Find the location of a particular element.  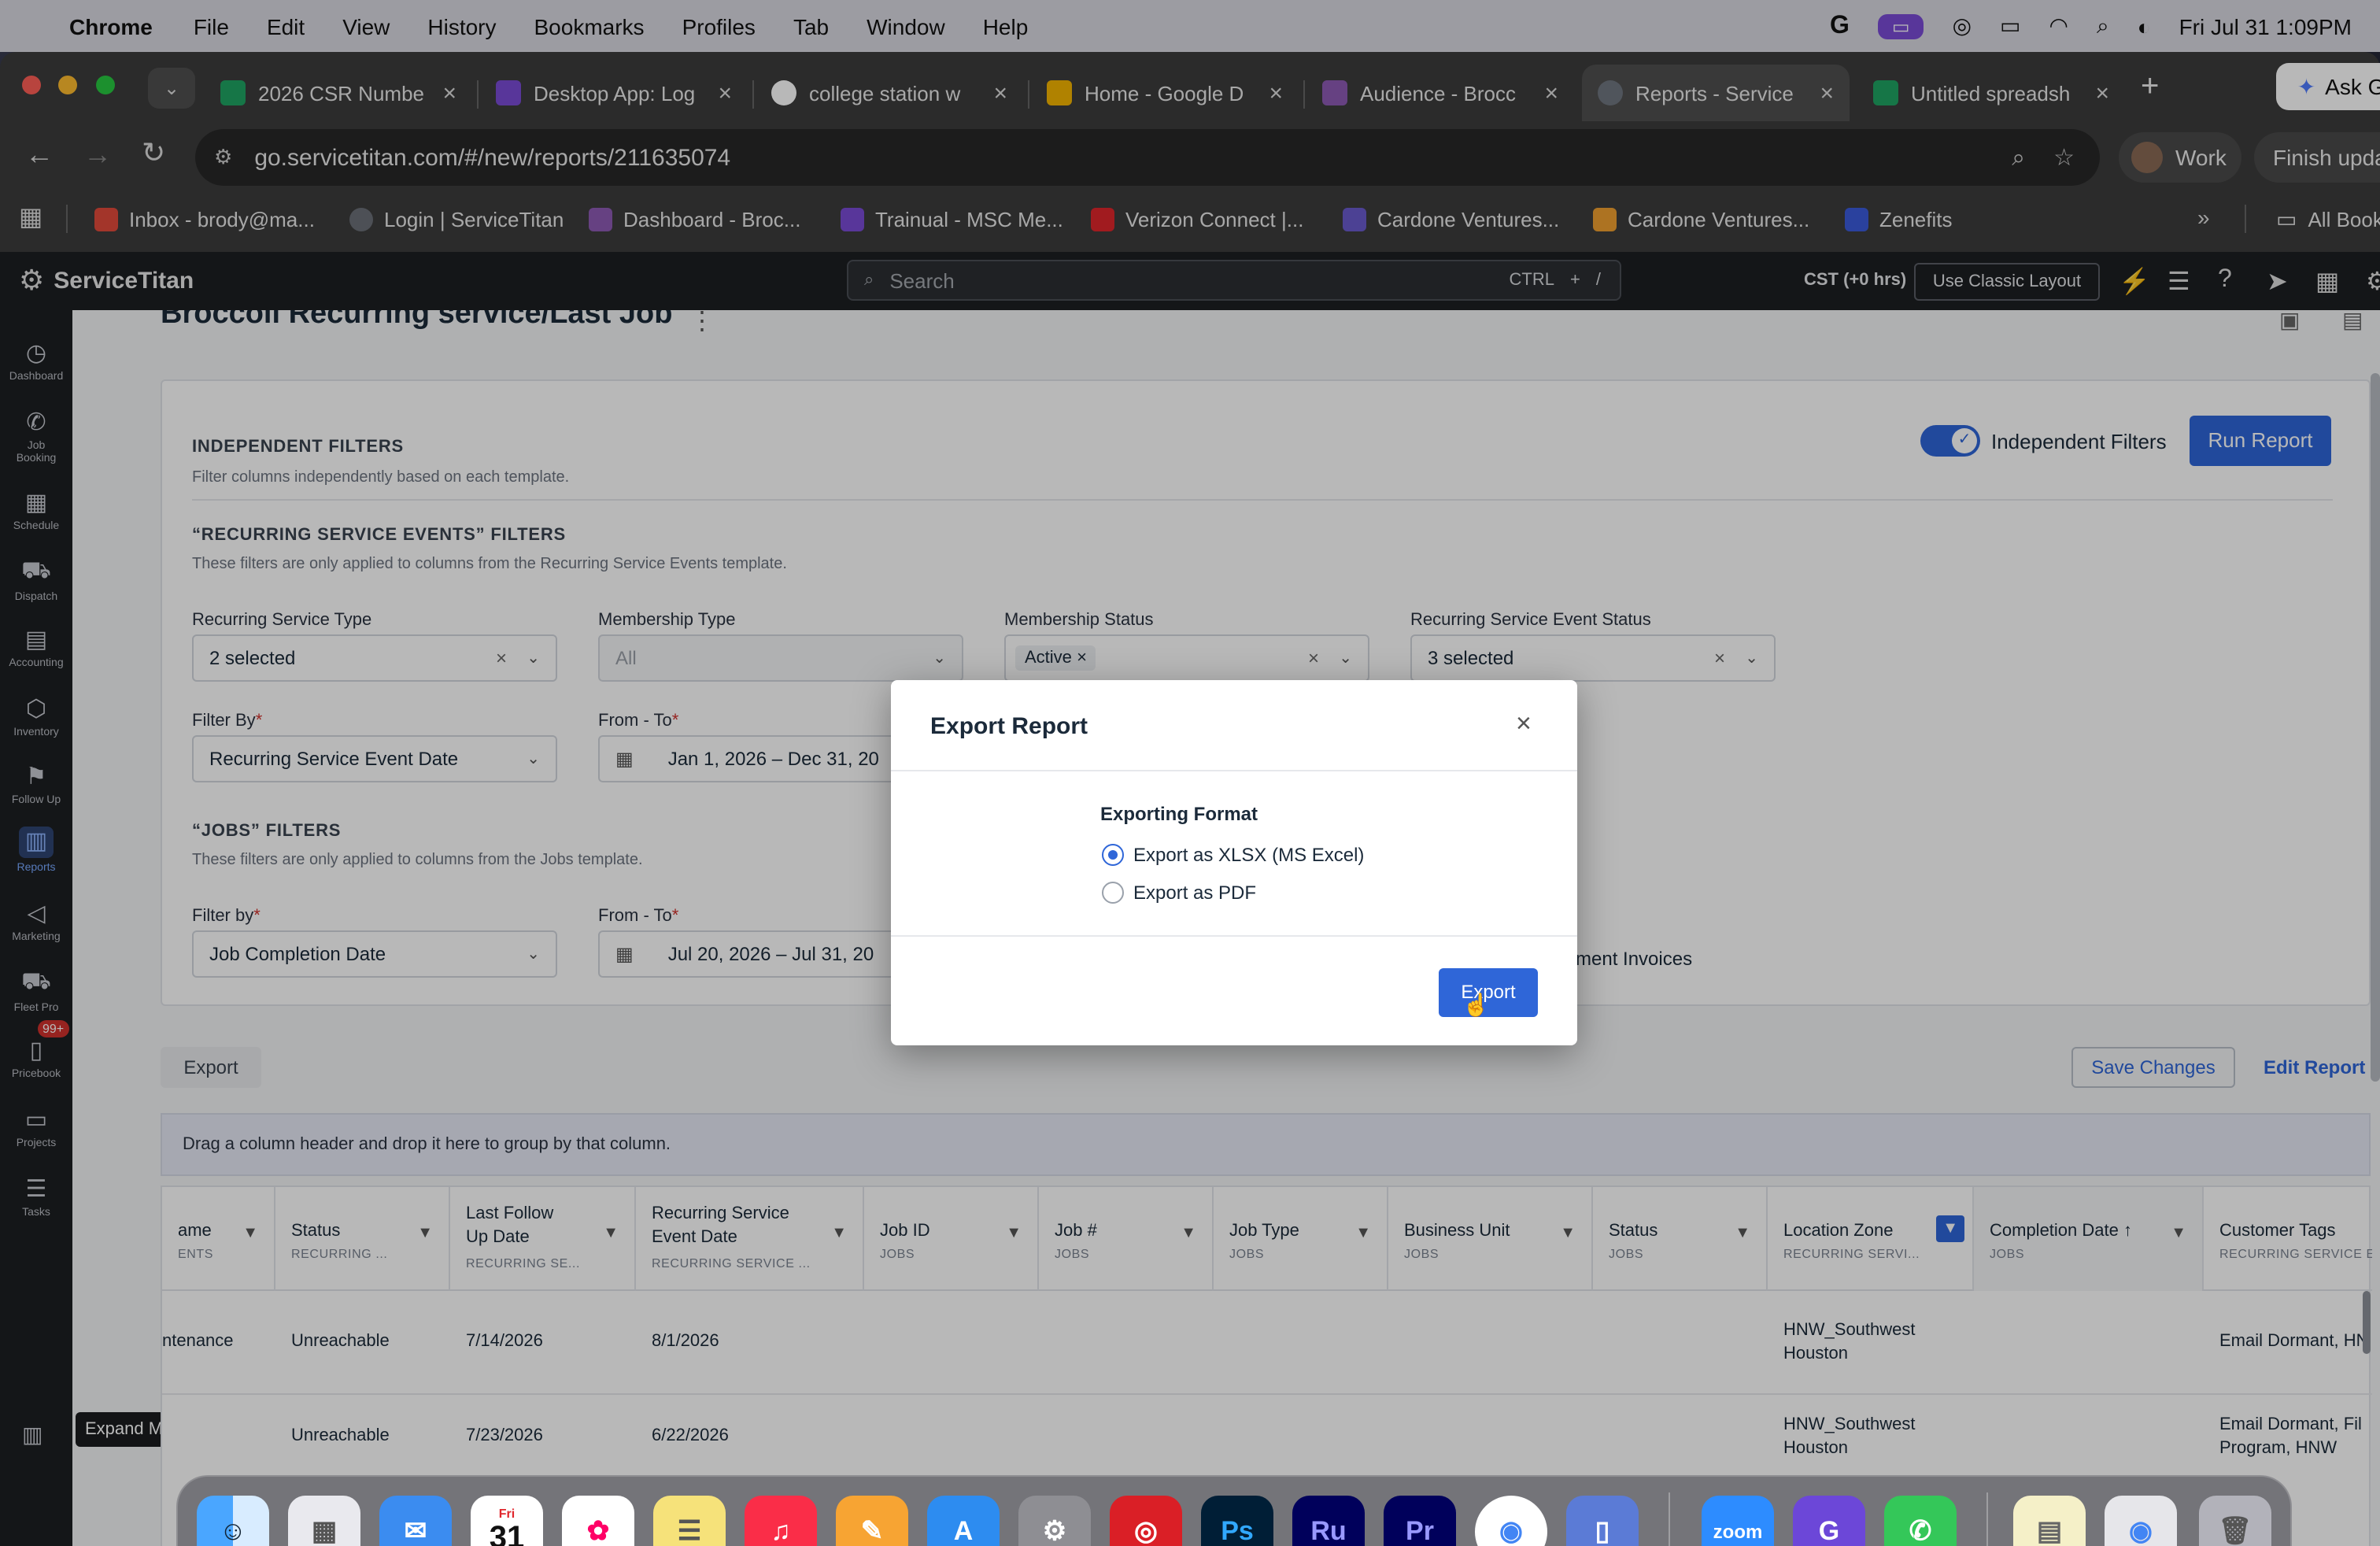

menu-help: Help is located at coordinates (1006, 26).